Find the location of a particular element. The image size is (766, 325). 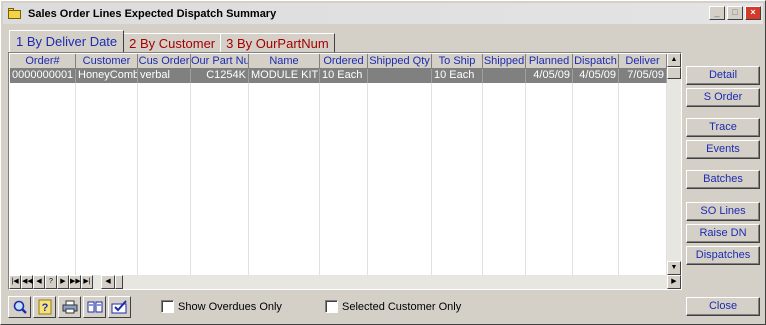

cell-order: 0000000001 is located at coordinates (43, 76).